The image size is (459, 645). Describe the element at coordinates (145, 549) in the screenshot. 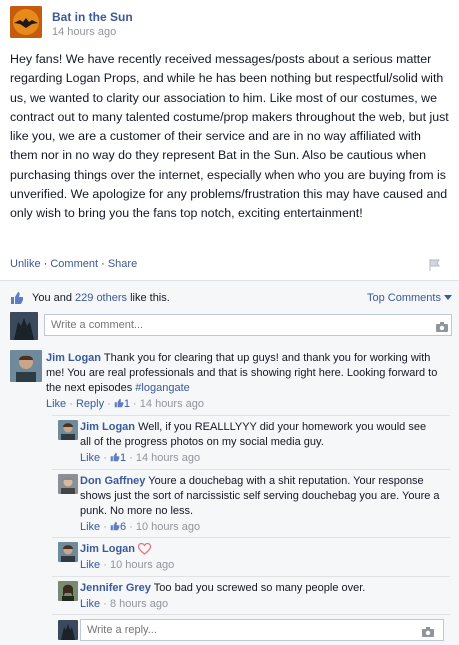

I see `heart-icon` at that location.